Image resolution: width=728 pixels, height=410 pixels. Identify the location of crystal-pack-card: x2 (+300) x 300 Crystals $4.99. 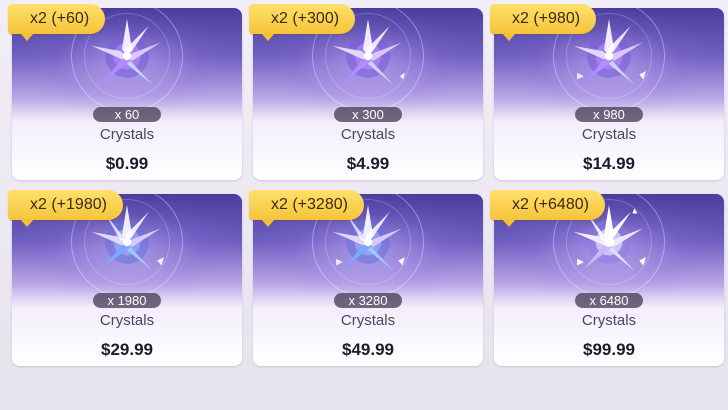
(366, 92).